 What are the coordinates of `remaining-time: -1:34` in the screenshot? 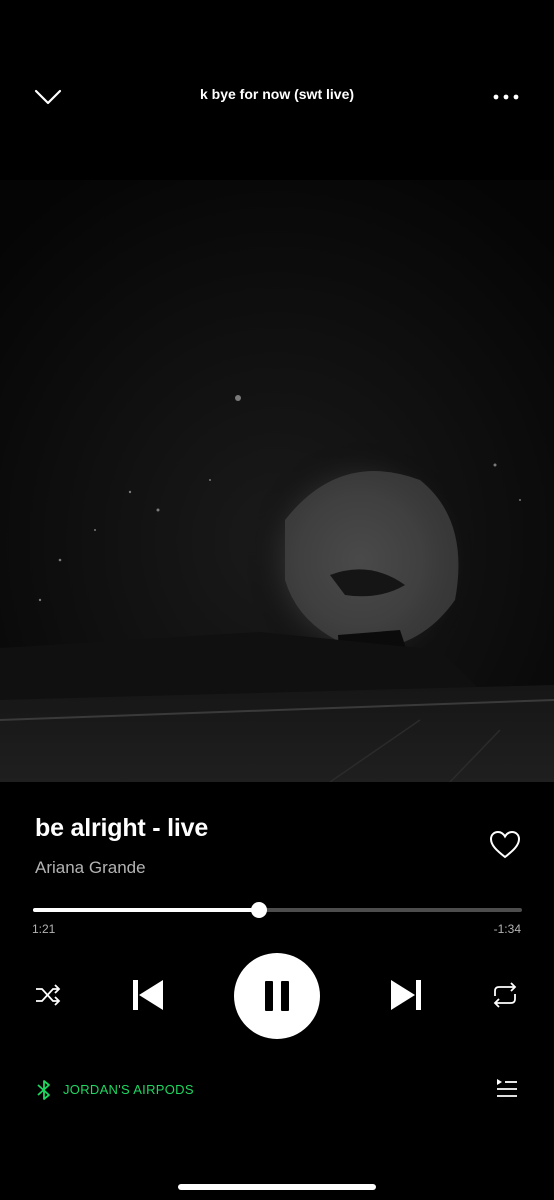 It's located at (507, 929).